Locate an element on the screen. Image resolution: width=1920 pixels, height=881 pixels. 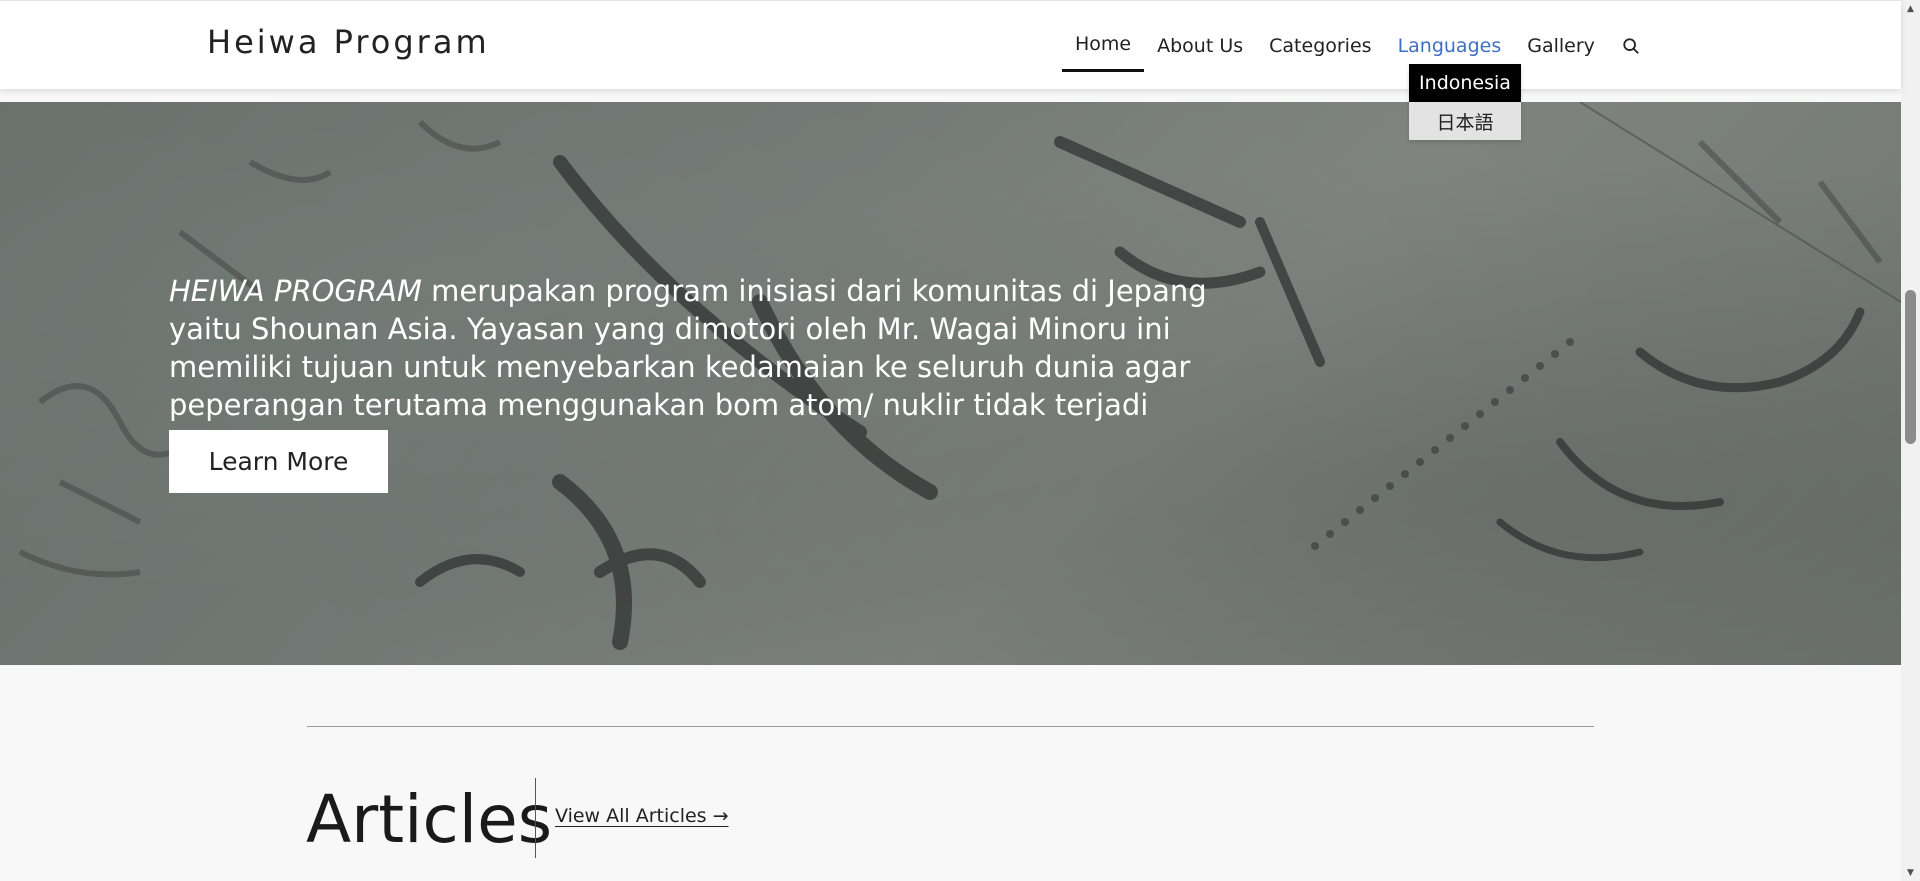
search-button is located at coordinates (1631, 45).